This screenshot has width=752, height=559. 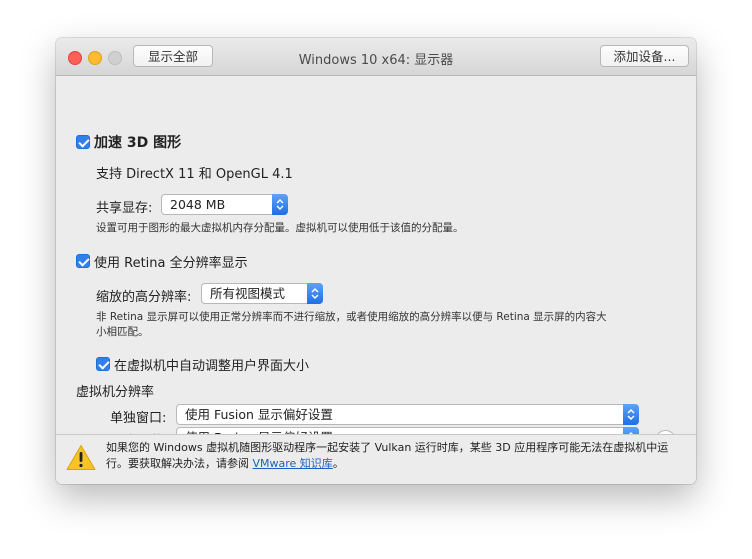 What do you see at coordinates (122, 332) in the screenshot?
I see `retina-hint-line2: 小相匹配。` at bounding box center [122, 332].